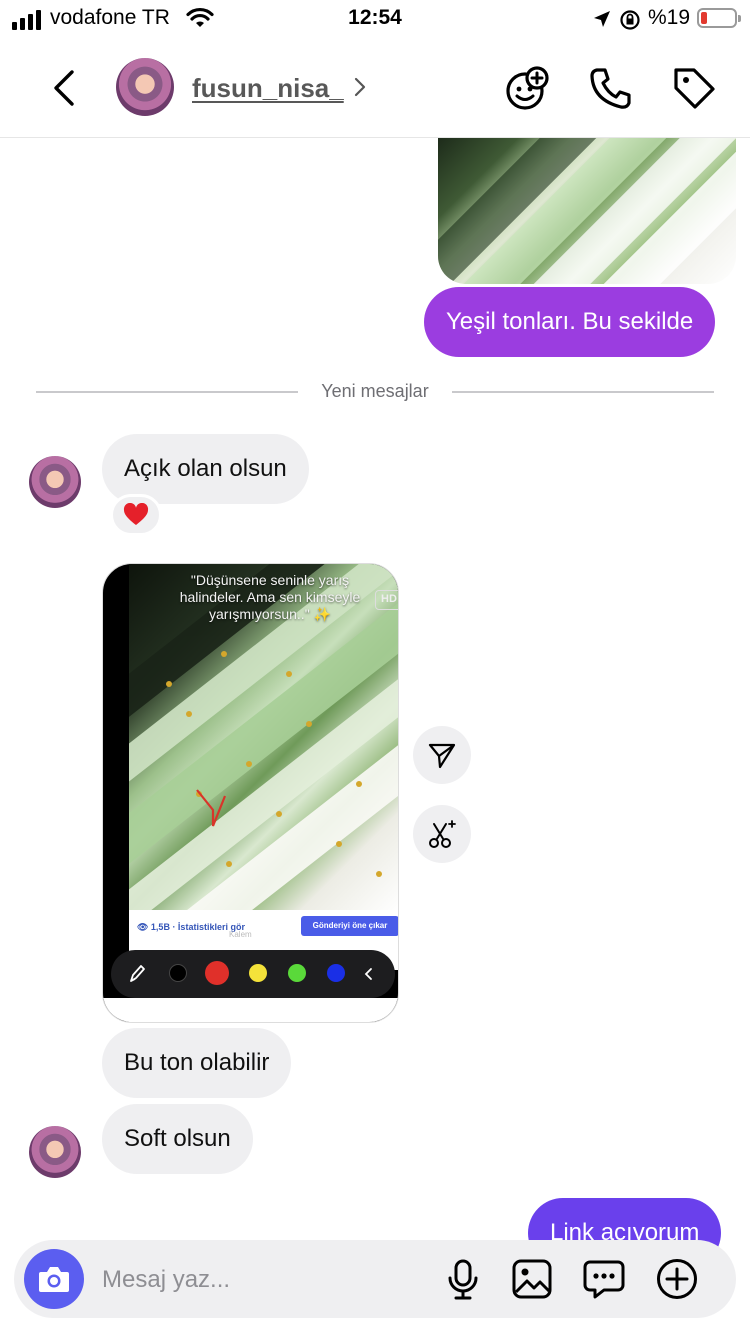 The width and height of the screenshot is (750, 1334). Describe the element at coordinates (719, 18) in the screenshot. I see `battery-icon` at that location.